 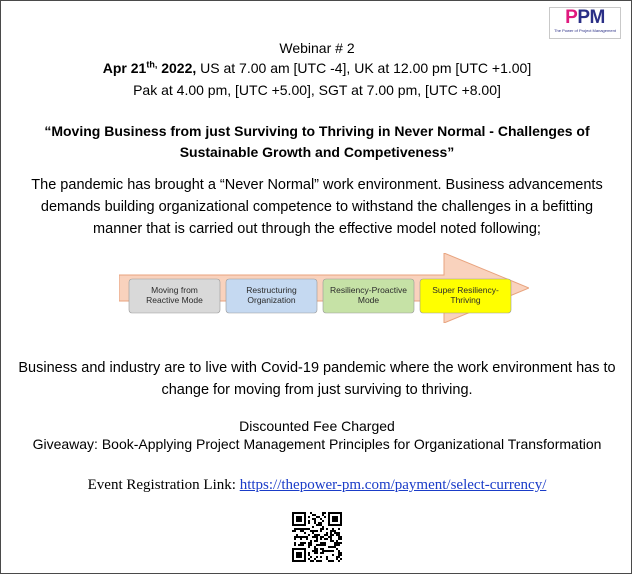 What do you see at coordinates (271, 290) in the screenshot?
I see `model-step-label: Restructuring` at bounding box center [271, 290].